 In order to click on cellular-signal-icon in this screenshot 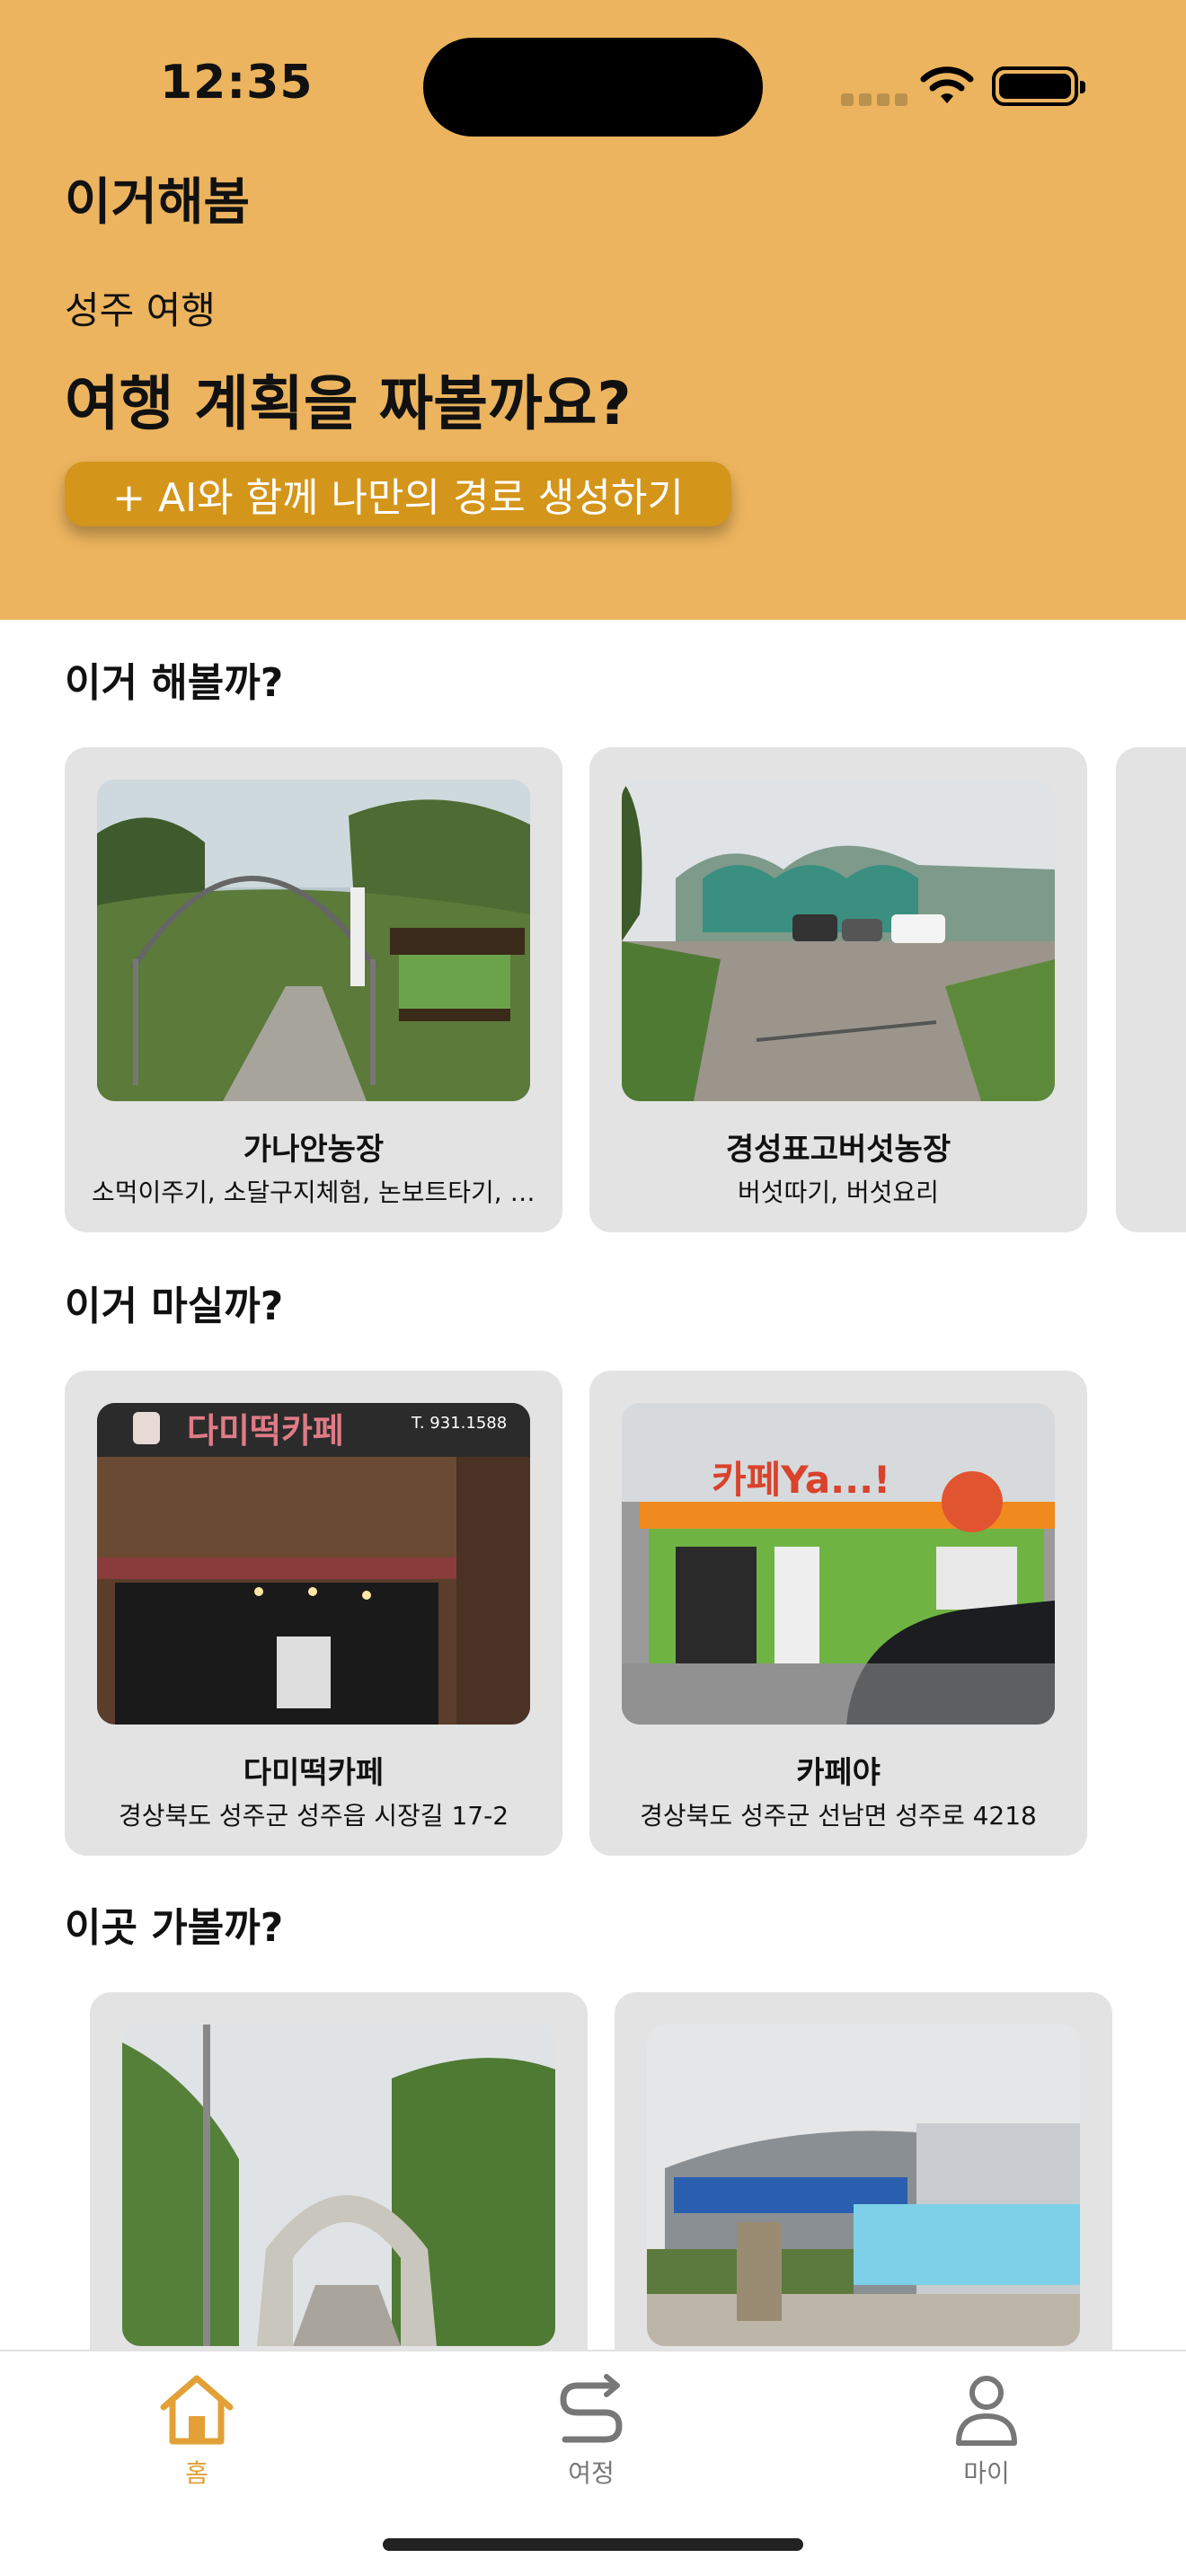, I will do `click(874, 99)`.